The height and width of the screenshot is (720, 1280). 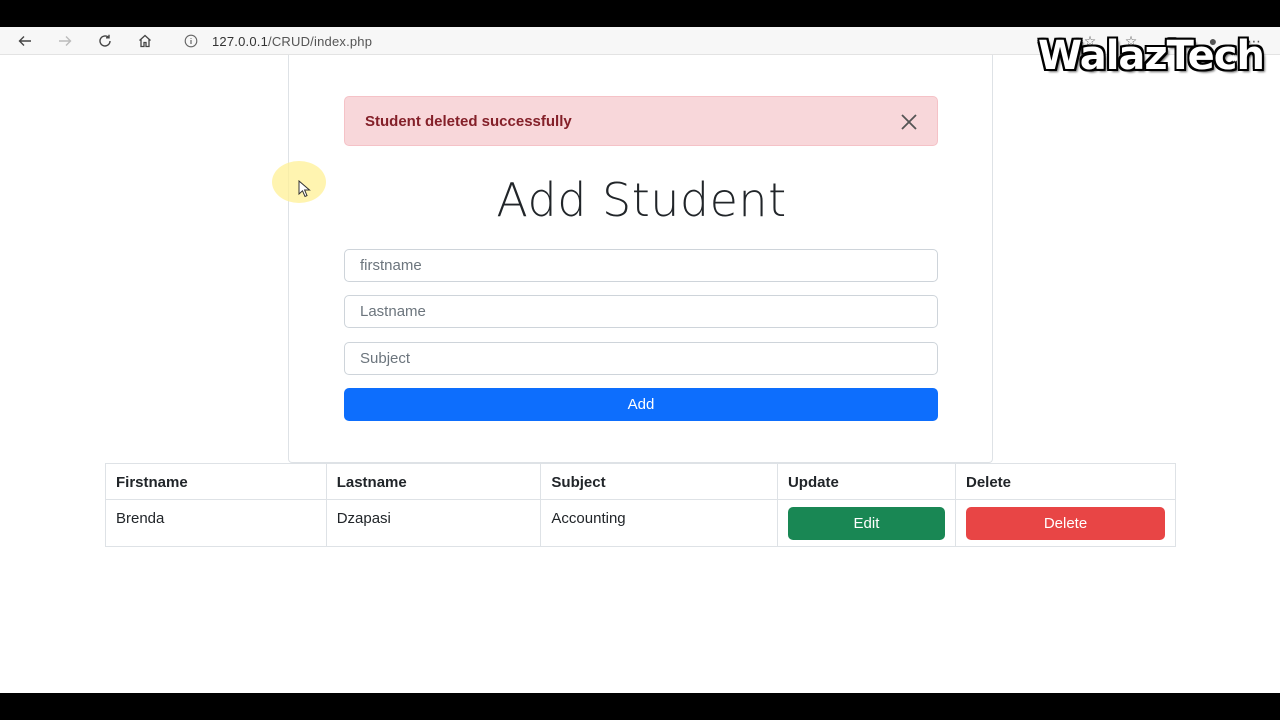 I want to click on table-header-row: Firstname Lastname Subject Update Delete, so click(x=640, y=481).